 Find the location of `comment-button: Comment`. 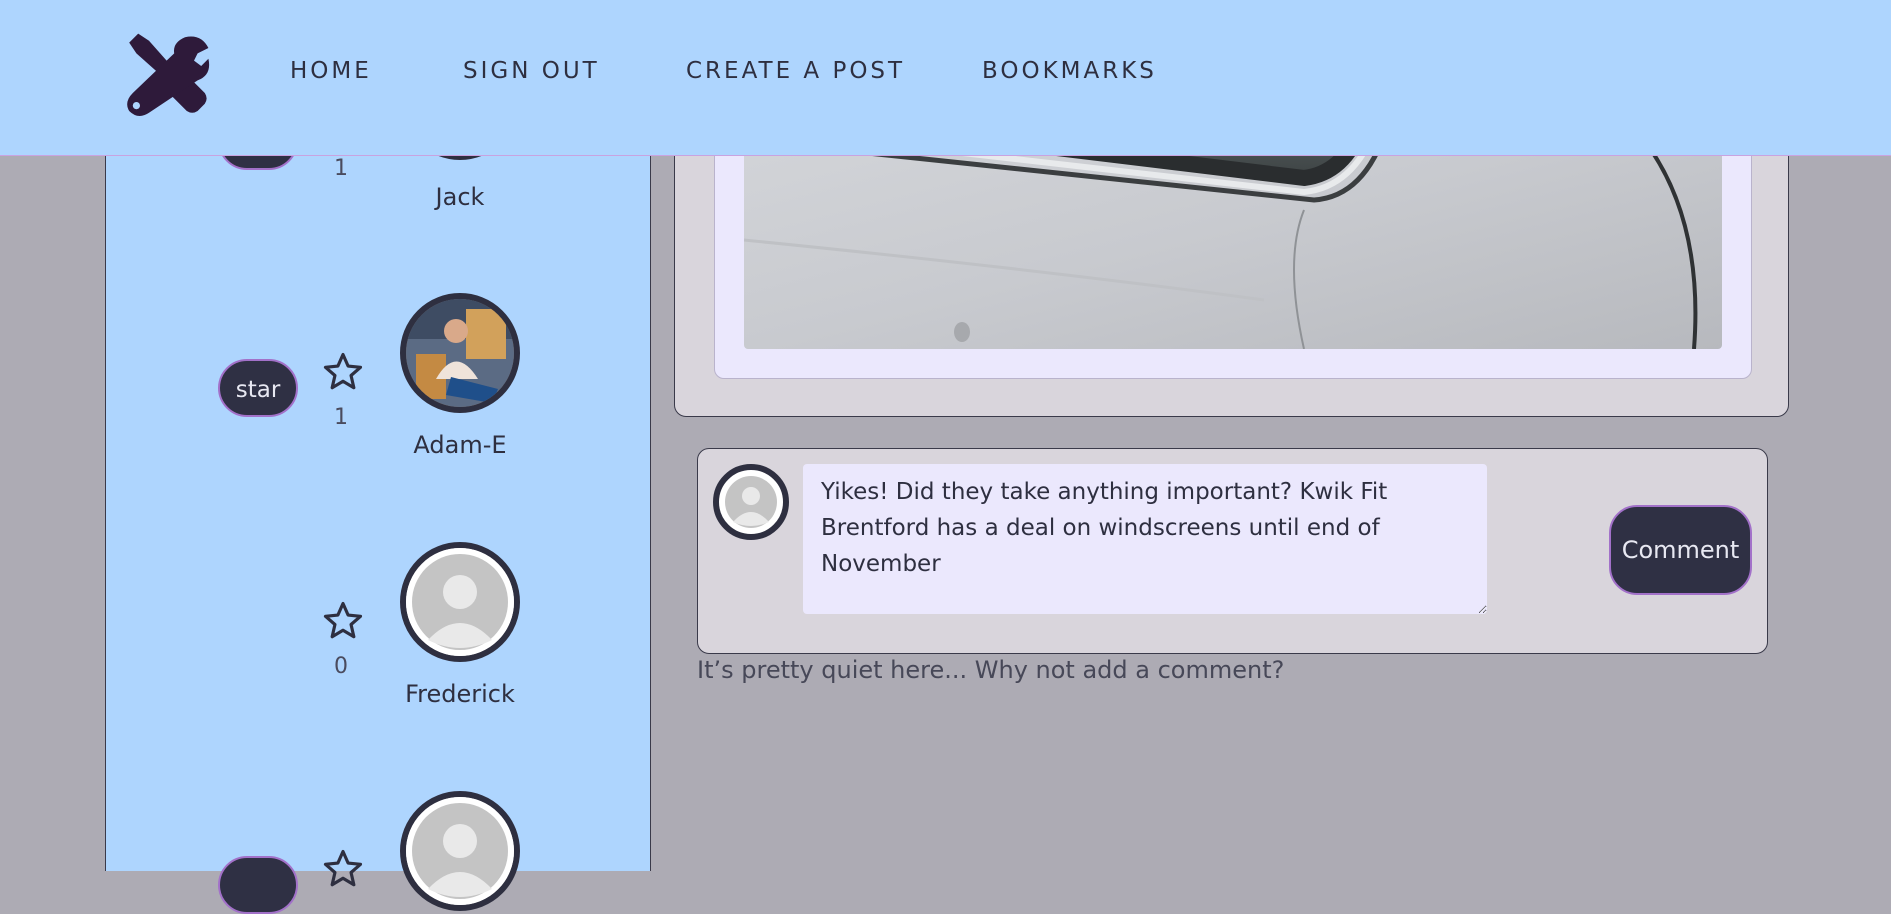

comment-button: Comment is located at coordinates (1680, 550).